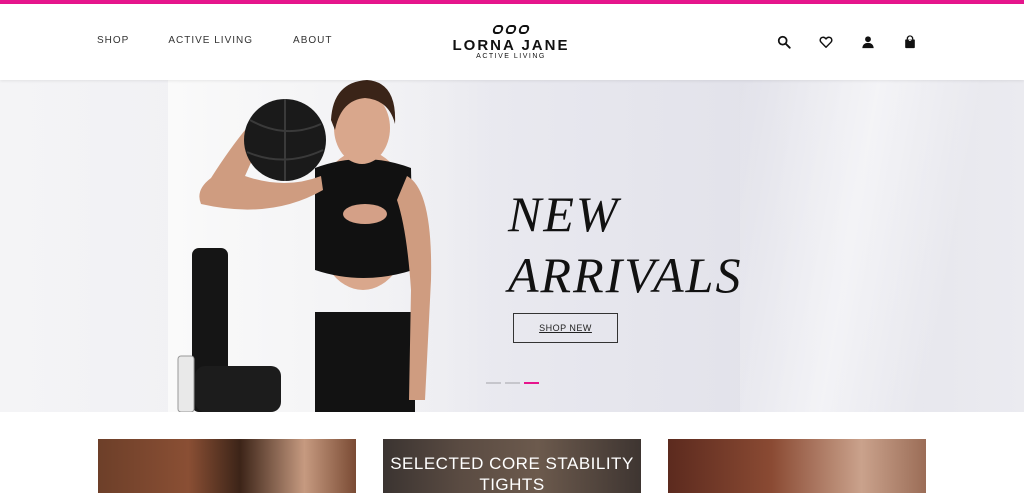 This screenshot has width=1024, height=493. I want to click on nav-item-active-living: ACTIVE LIVING, so click(210, 40).